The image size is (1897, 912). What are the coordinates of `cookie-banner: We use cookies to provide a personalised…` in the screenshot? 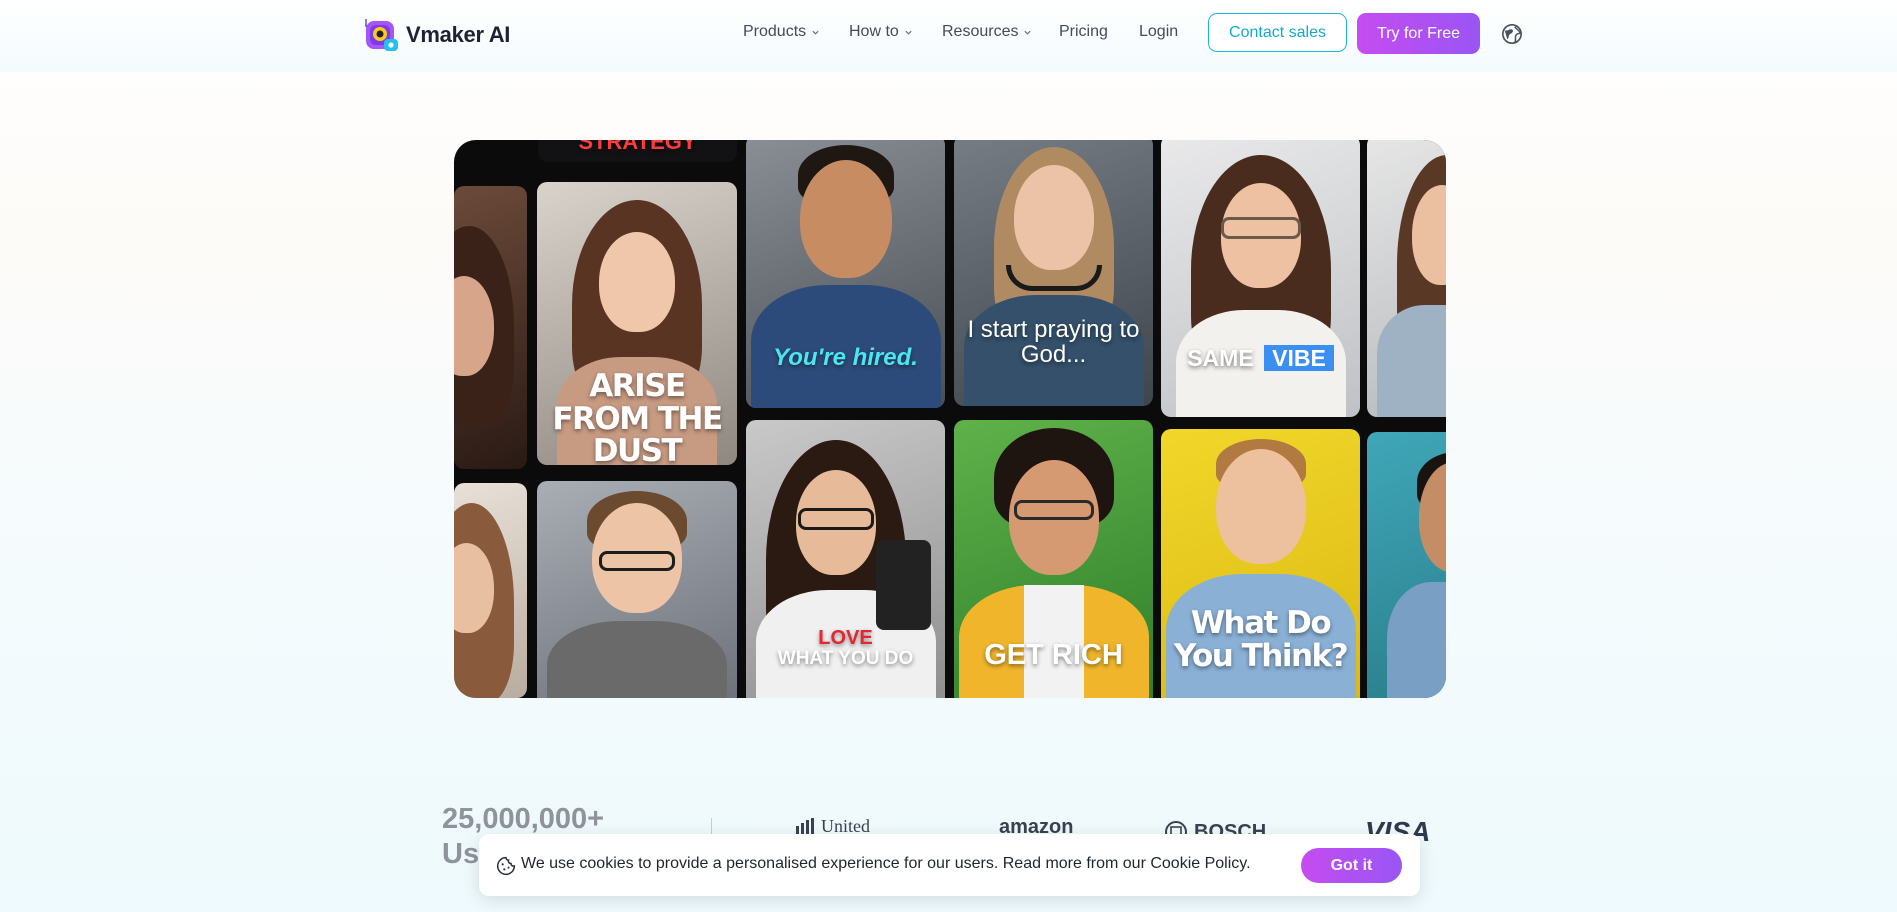 It's located at (949, 865).